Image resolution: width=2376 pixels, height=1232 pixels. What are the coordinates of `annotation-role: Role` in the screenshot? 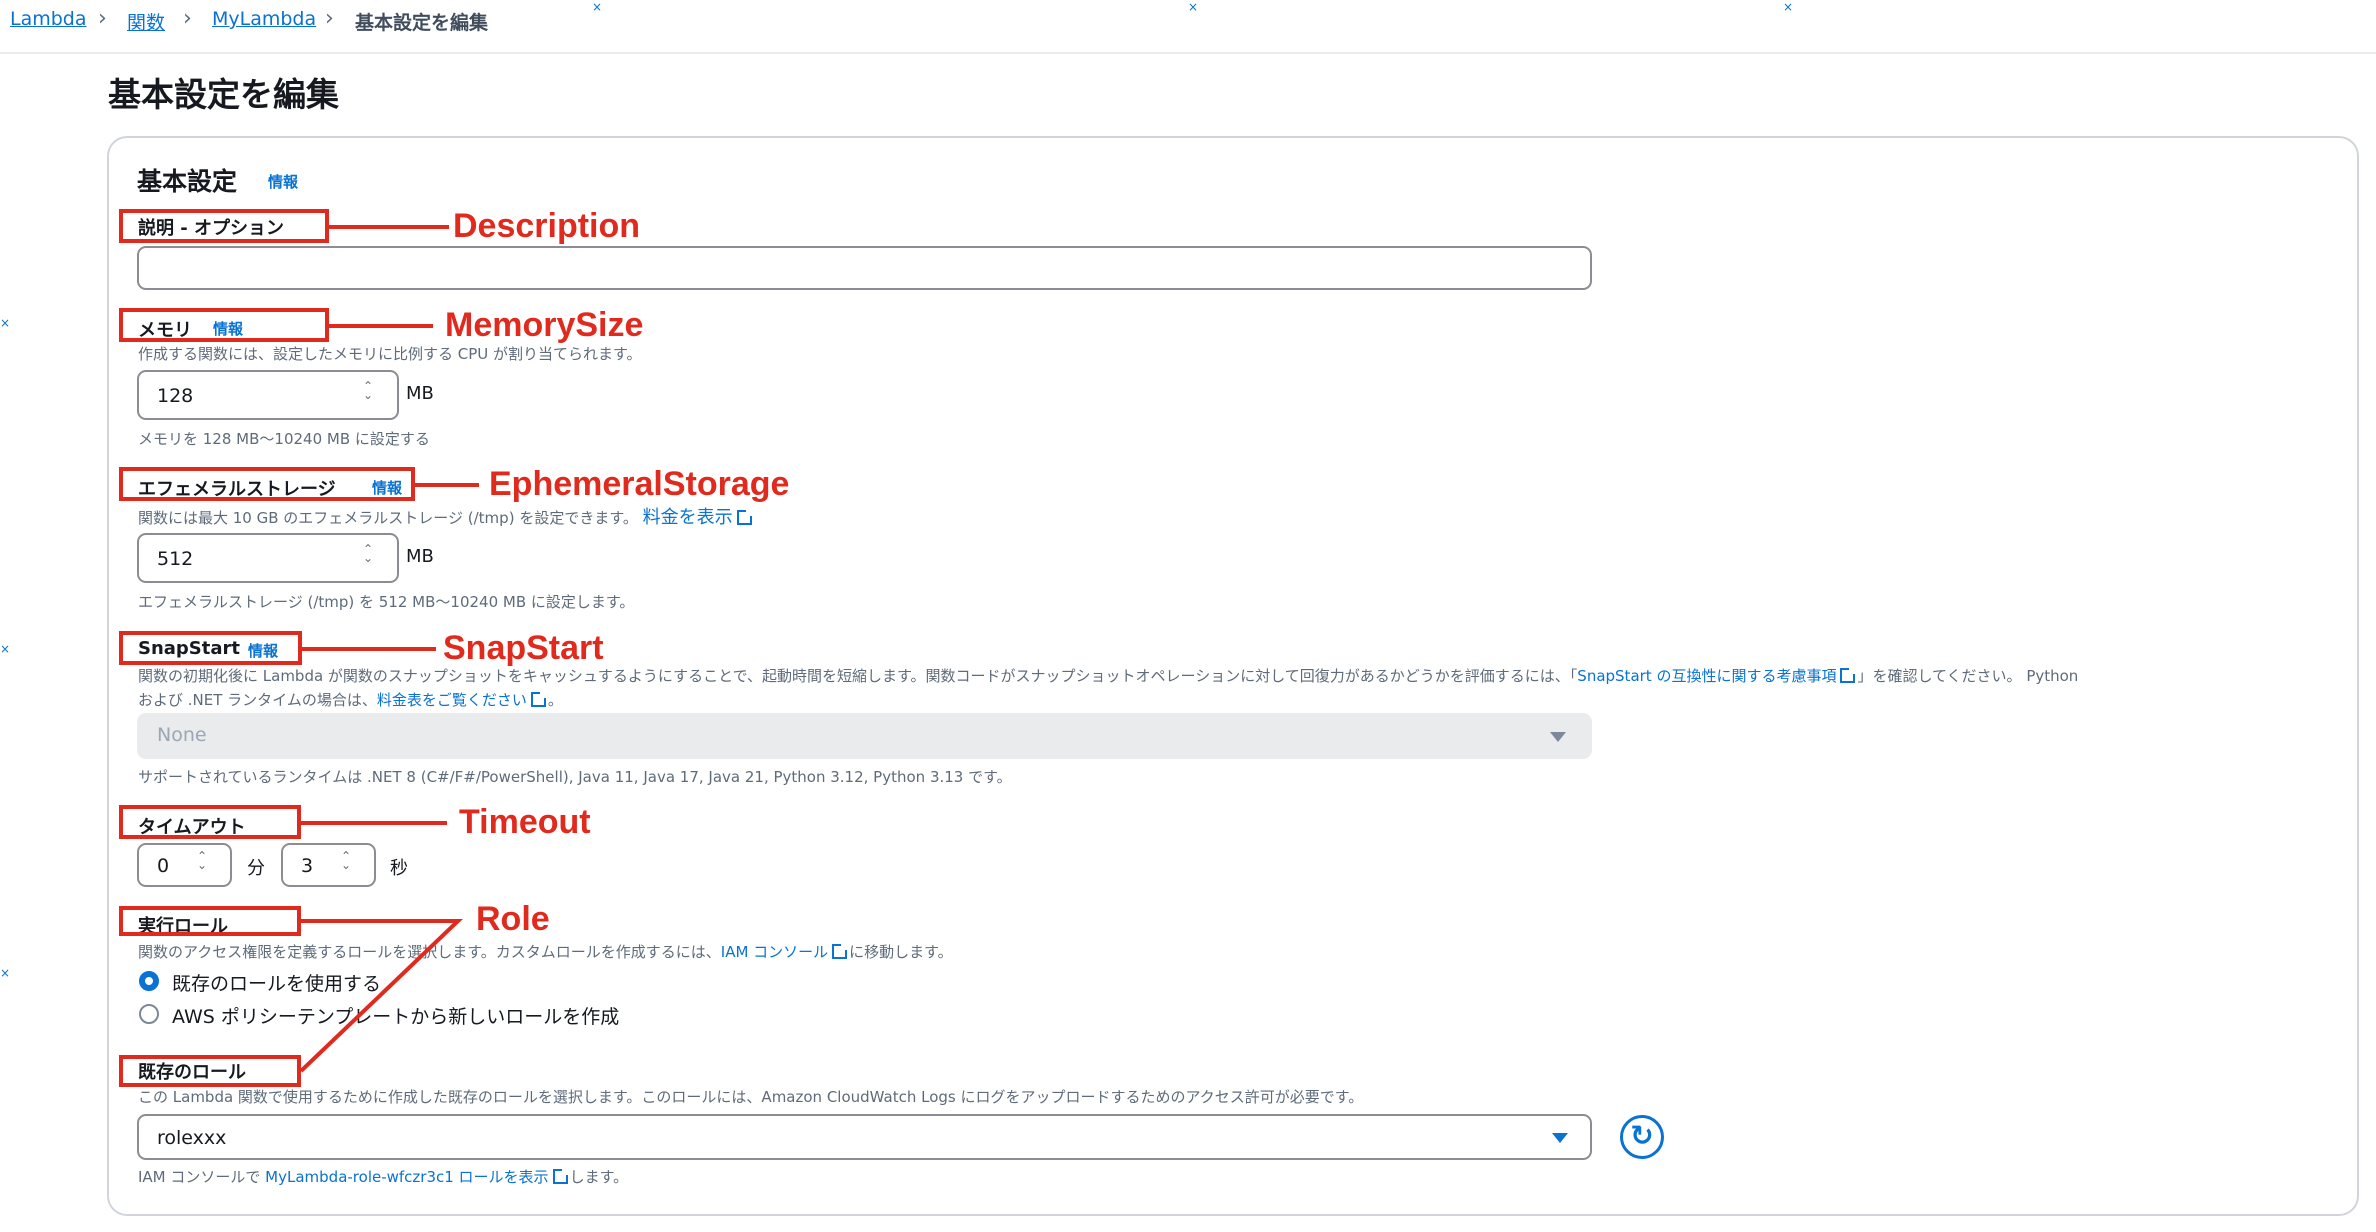 It's located at (513, 919).